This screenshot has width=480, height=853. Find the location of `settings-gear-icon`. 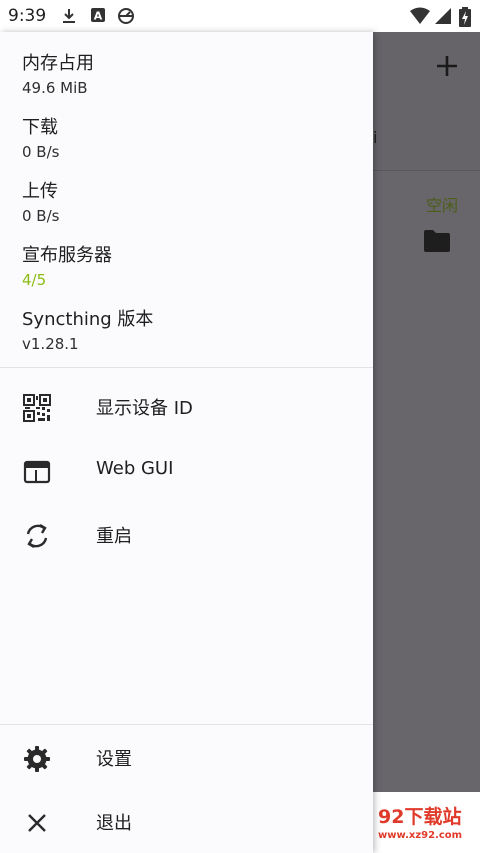

settings-gear-icon is located at coordinates (37, 759).